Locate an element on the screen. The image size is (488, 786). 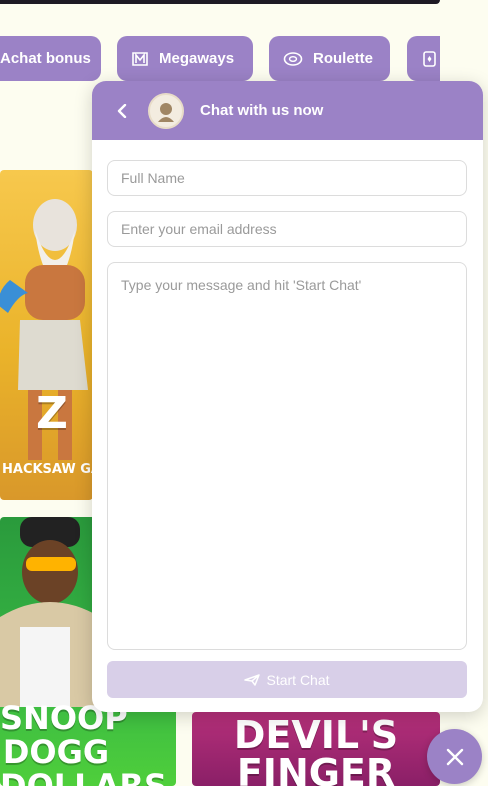
chat-header: Chat with us now is located at coordinates (287, 110).